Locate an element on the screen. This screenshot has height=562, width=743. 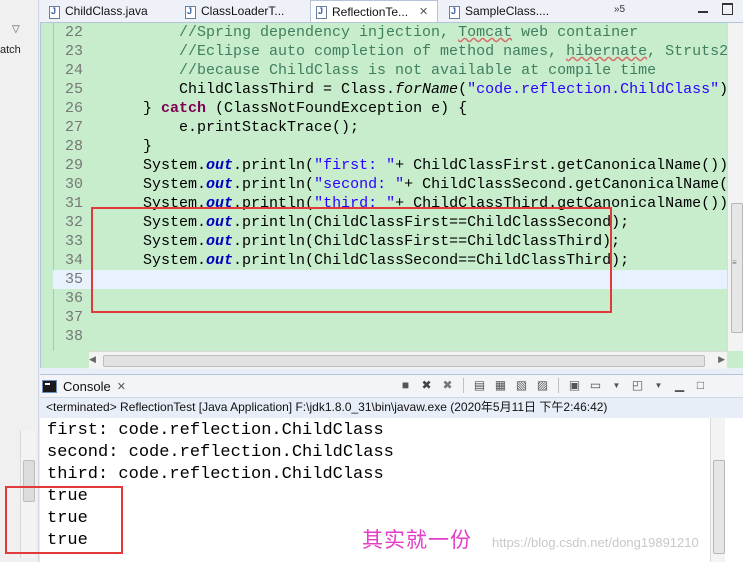
line-number: 35 is located at coordinates (73, 279).